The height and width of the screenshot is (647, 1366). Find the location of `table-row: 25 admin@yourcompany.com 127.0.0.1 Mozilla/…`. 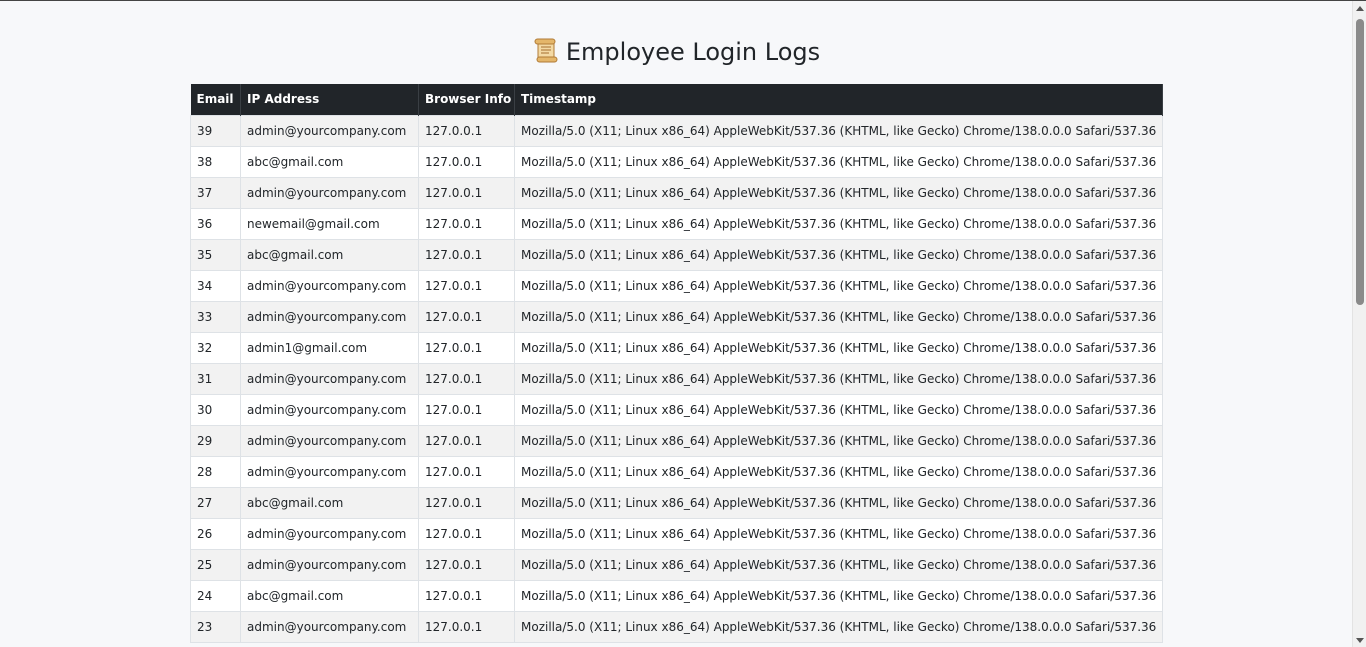

table-row: 25 admin@yourcompany.com 127.0.0.1 Mozilla/… is located at coordinates (676, 564).